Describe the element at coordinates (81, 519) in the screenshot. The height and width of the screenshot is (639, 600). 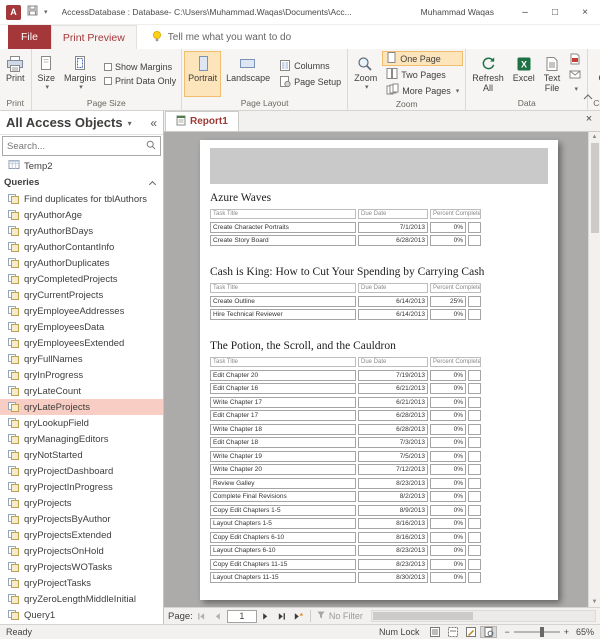
I see `sidebar-item-qryprojectsbyauthor: qryProjectsByAuthor` at that location.